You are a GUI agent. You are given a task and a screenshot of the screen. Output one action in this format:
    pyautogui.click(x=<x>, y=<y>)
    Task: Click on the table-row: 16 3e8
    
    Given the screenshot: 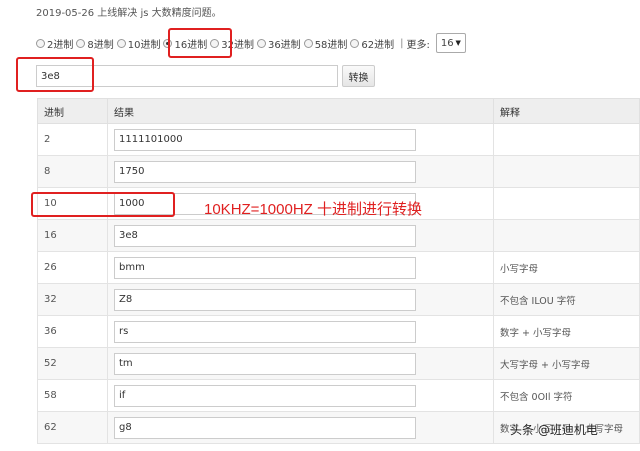 What is the action you would take?
    pyautogui.click(x=338, y=235)
    